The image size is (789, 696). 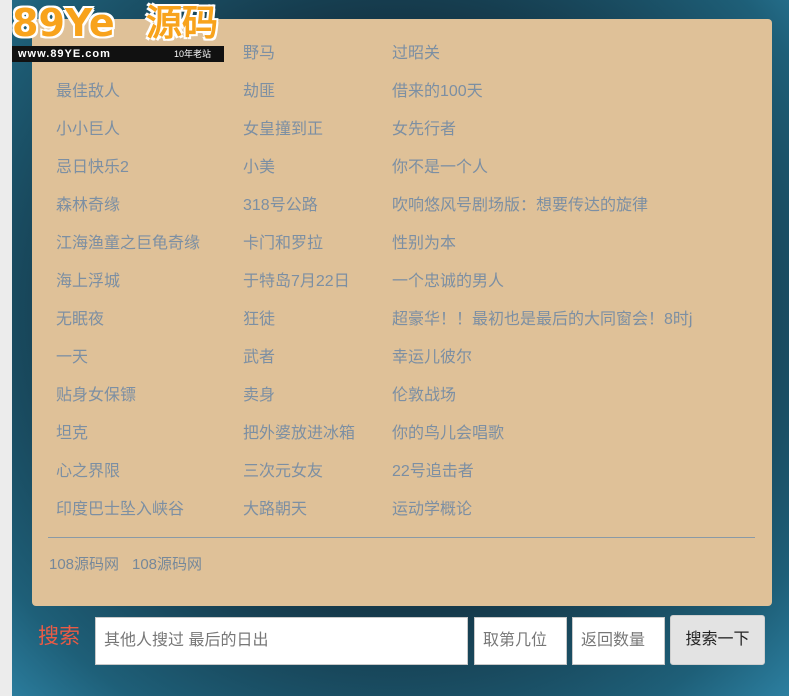 What do you see at coordinates (432, 510) in the screenshot?
I see `movie-link: 运动学概论` at bounding box center [432, 510].